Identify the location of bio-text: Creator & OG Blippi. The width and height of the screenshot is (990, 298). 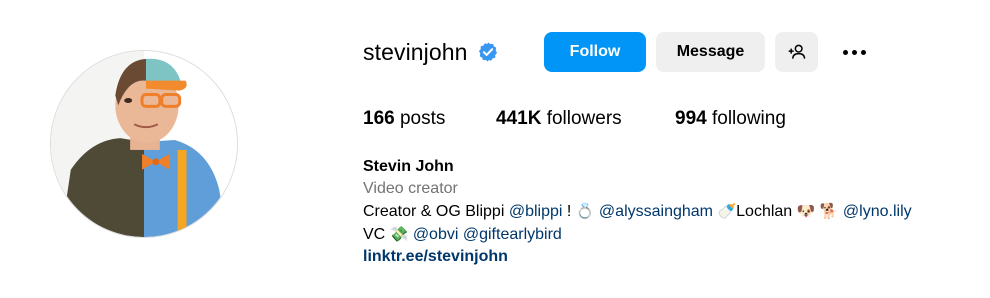
(436, 211).